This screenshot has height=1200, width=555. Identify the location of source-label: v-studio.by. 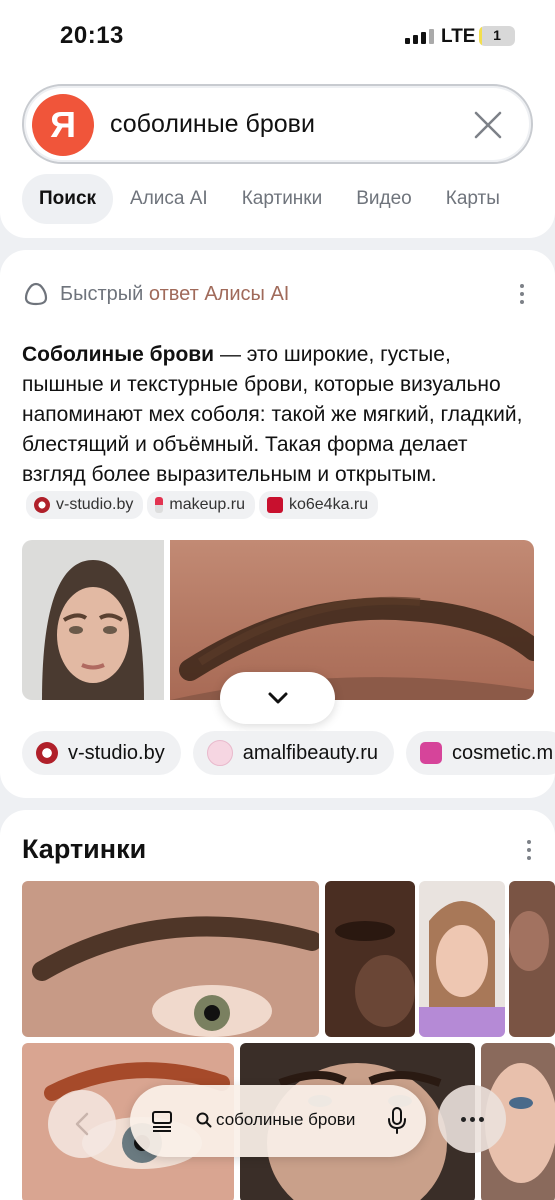
(116, 752).